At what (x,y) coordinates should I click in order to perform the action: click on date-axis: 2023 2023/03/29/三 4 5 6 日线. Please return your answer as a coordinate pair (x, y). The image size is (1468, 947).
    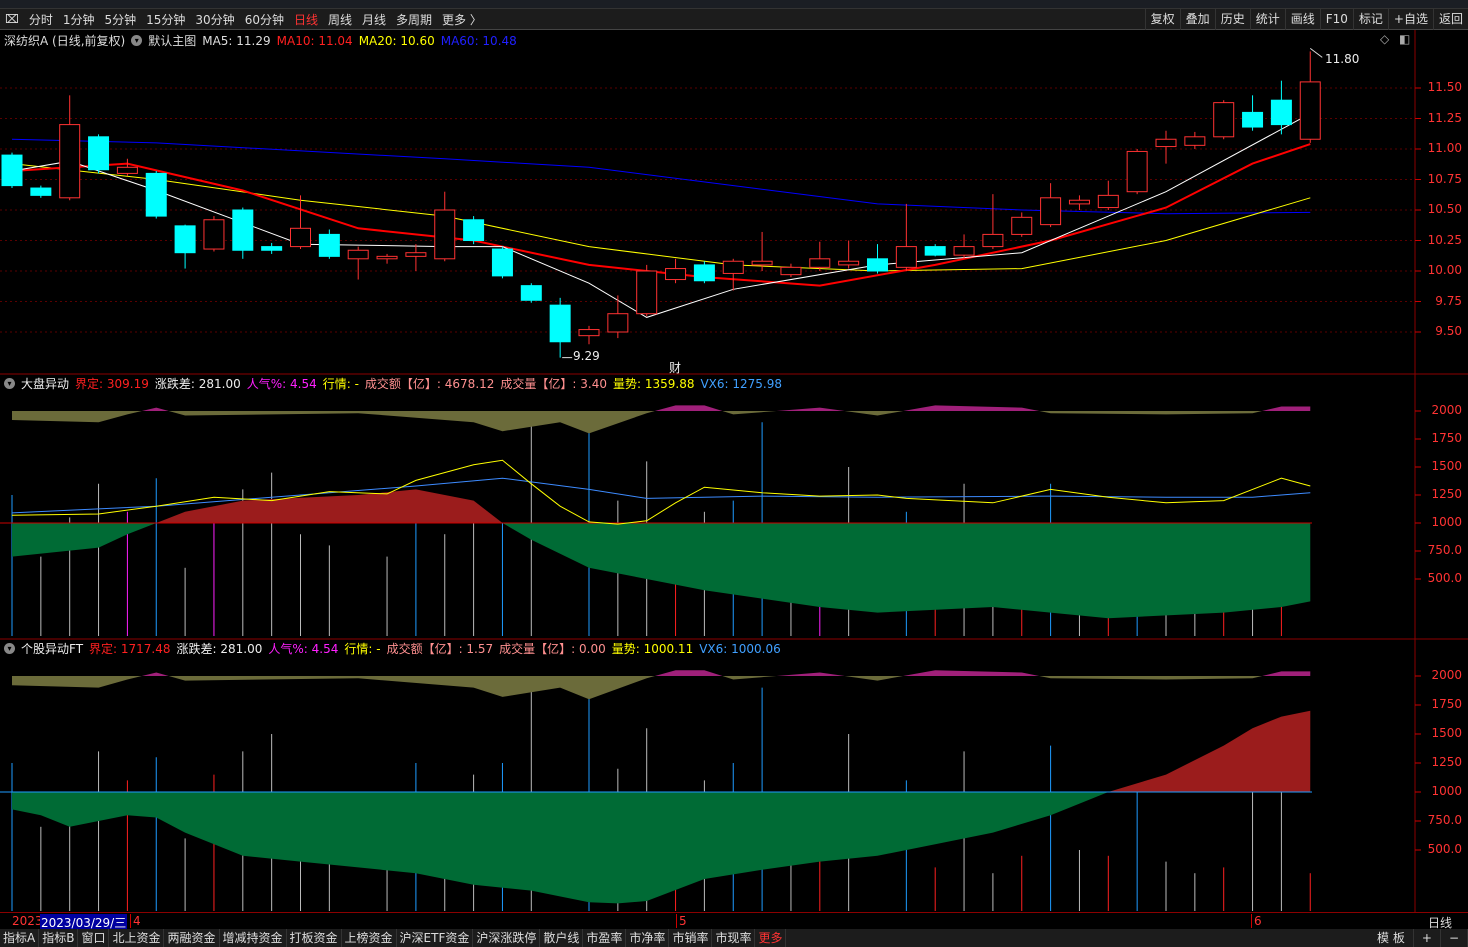
    Looking at the image, I should click on (734, 921).